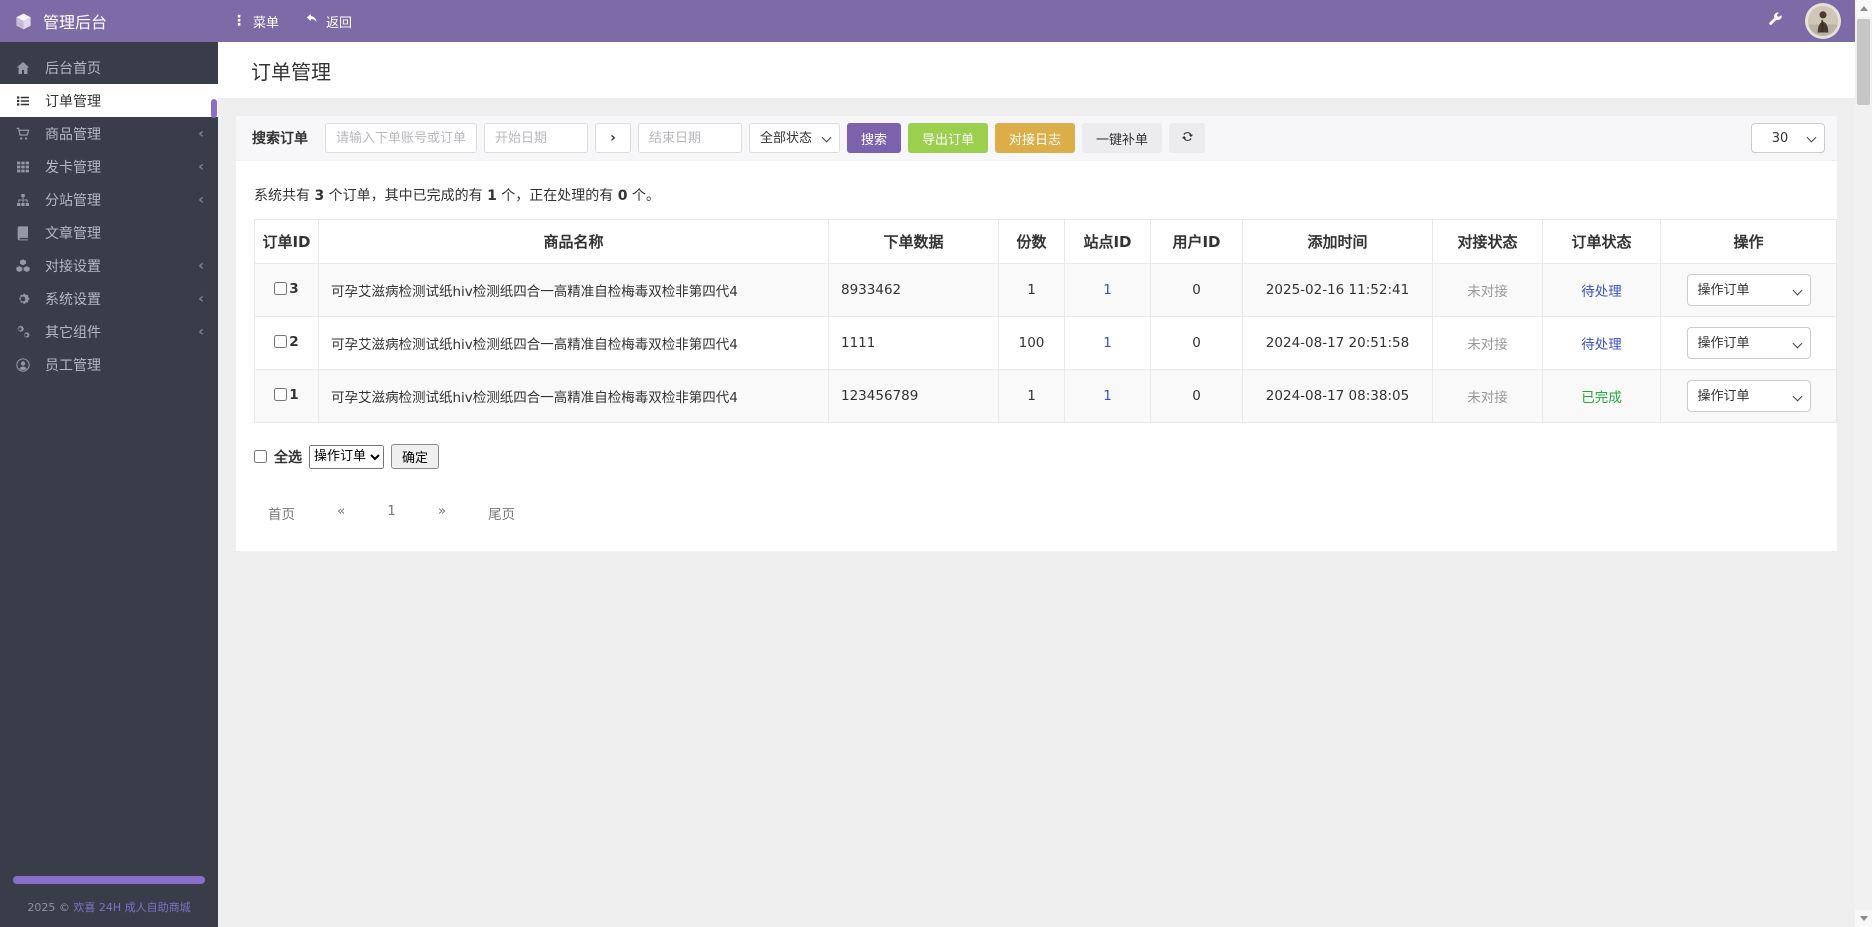 The image size is (1872, 927). I want to click on bulk-action-select: 操作订单, so click(346, 456).